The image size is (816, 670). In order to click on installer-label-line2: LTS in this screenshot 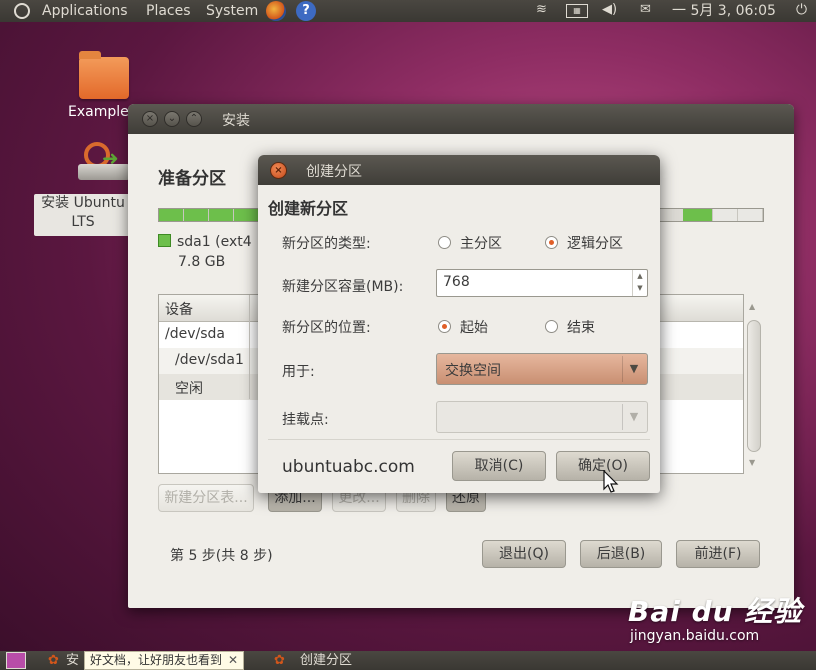, I will do `click(83, 222)`.